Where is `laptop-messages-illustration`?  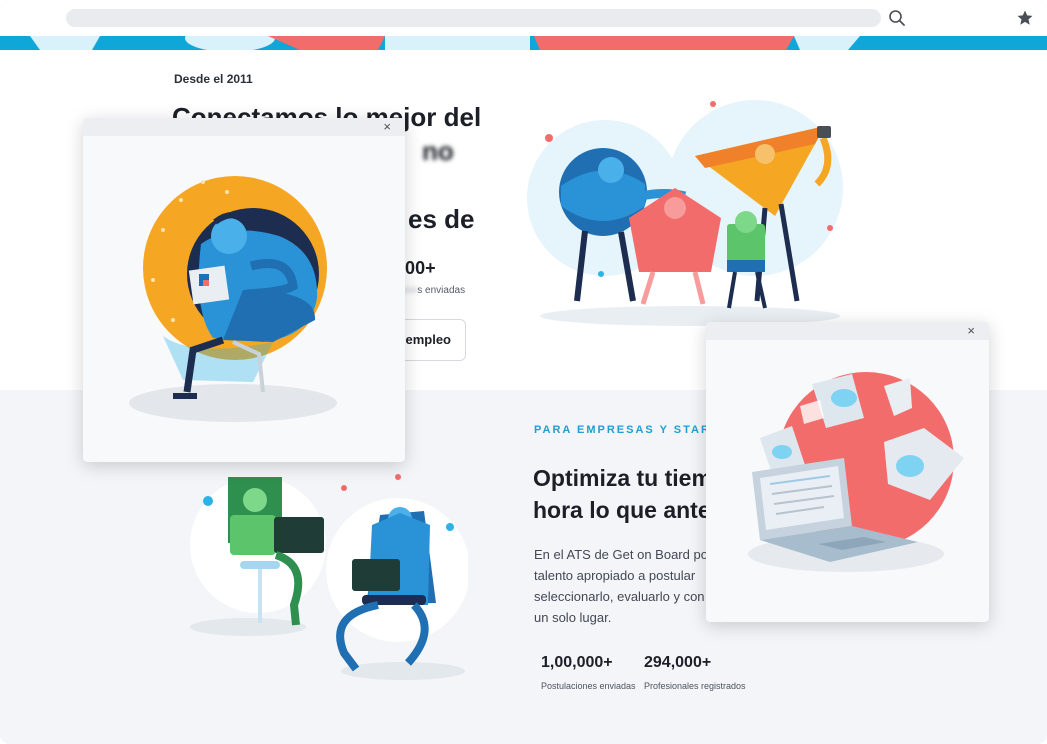 laptop-messages-illustration is located at coordinates (856, 472).